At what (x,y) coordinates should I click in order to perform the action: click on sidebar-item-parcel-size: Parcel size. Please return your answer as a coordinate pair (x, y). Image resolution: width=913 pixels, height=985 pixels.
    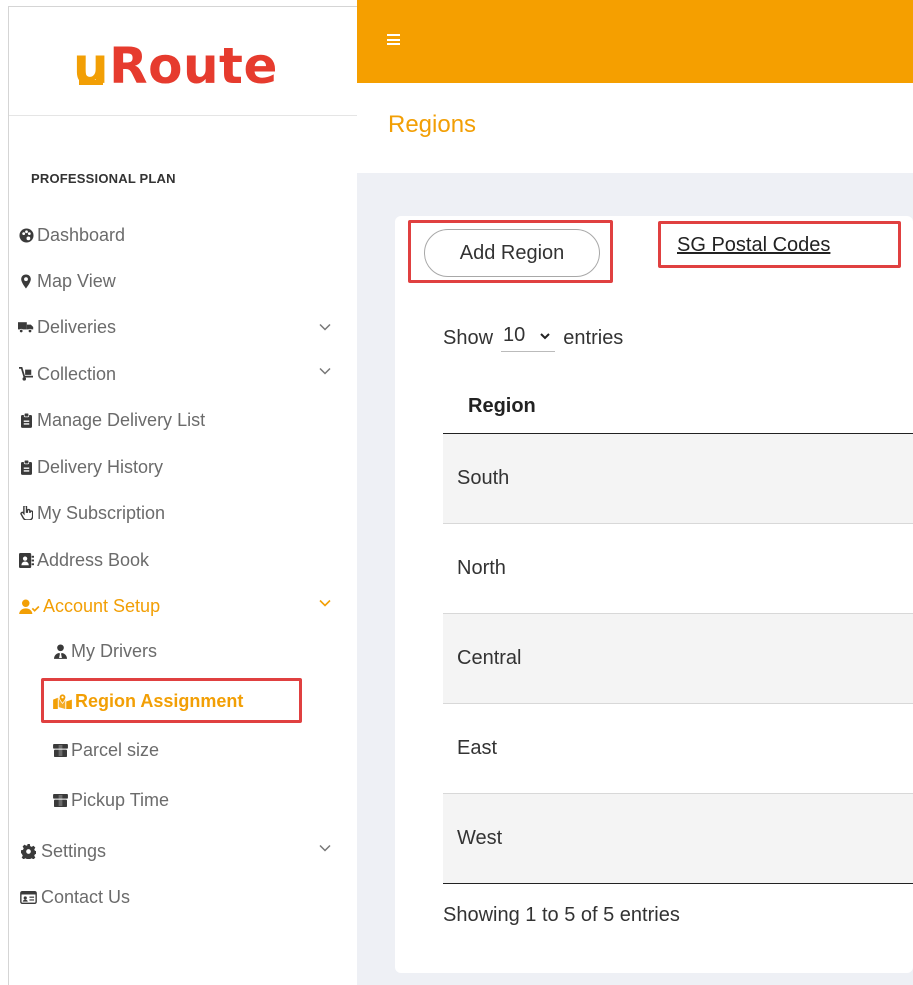
    Looking at the image, I should click on (105, 750).